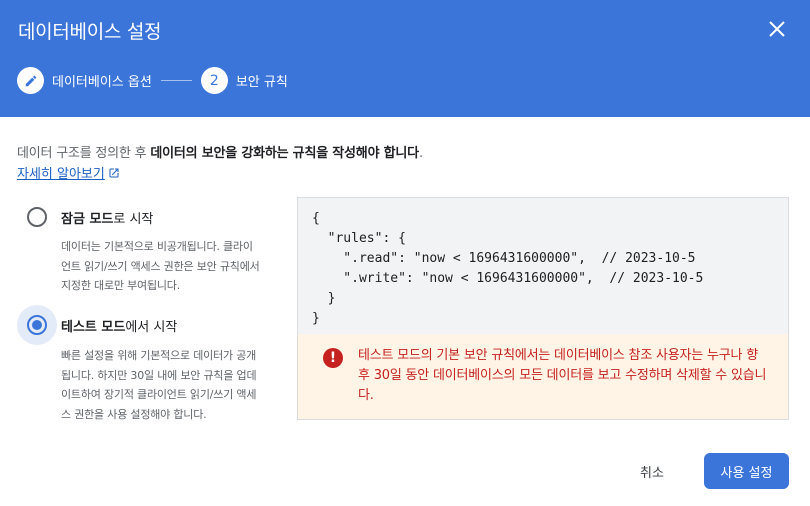 This screenshot has height=506, width=810. I want to click on radio-test-mode, so click(37, 325).